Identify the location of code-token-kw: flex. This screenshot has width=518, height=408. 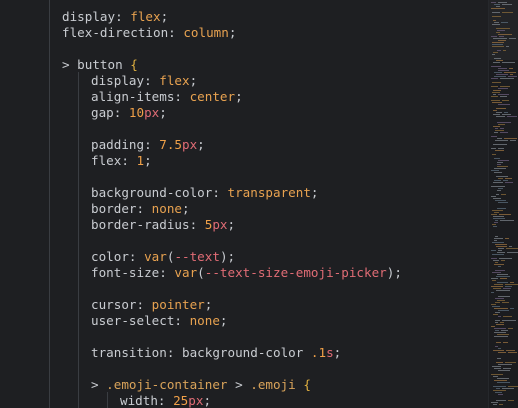
(174, 80).